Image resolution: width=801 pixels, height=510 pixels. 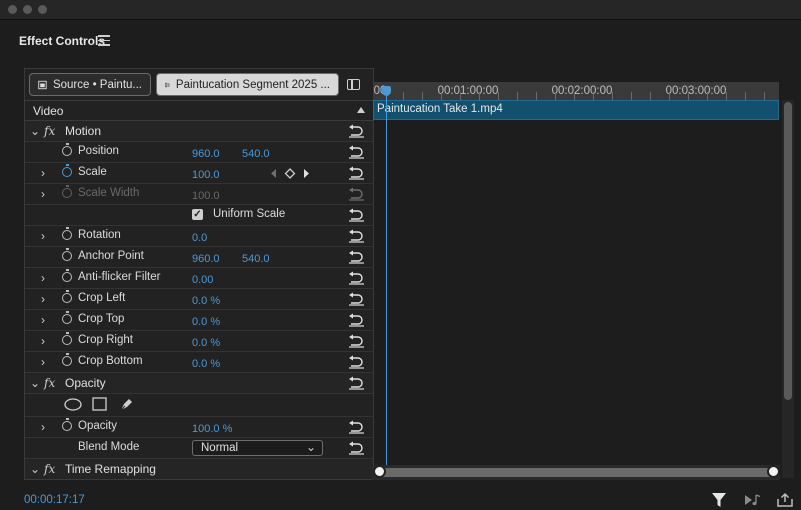 I want to click on crop-left-param-row: › Crop Left 0.0 %, so click(x=199, y=299).